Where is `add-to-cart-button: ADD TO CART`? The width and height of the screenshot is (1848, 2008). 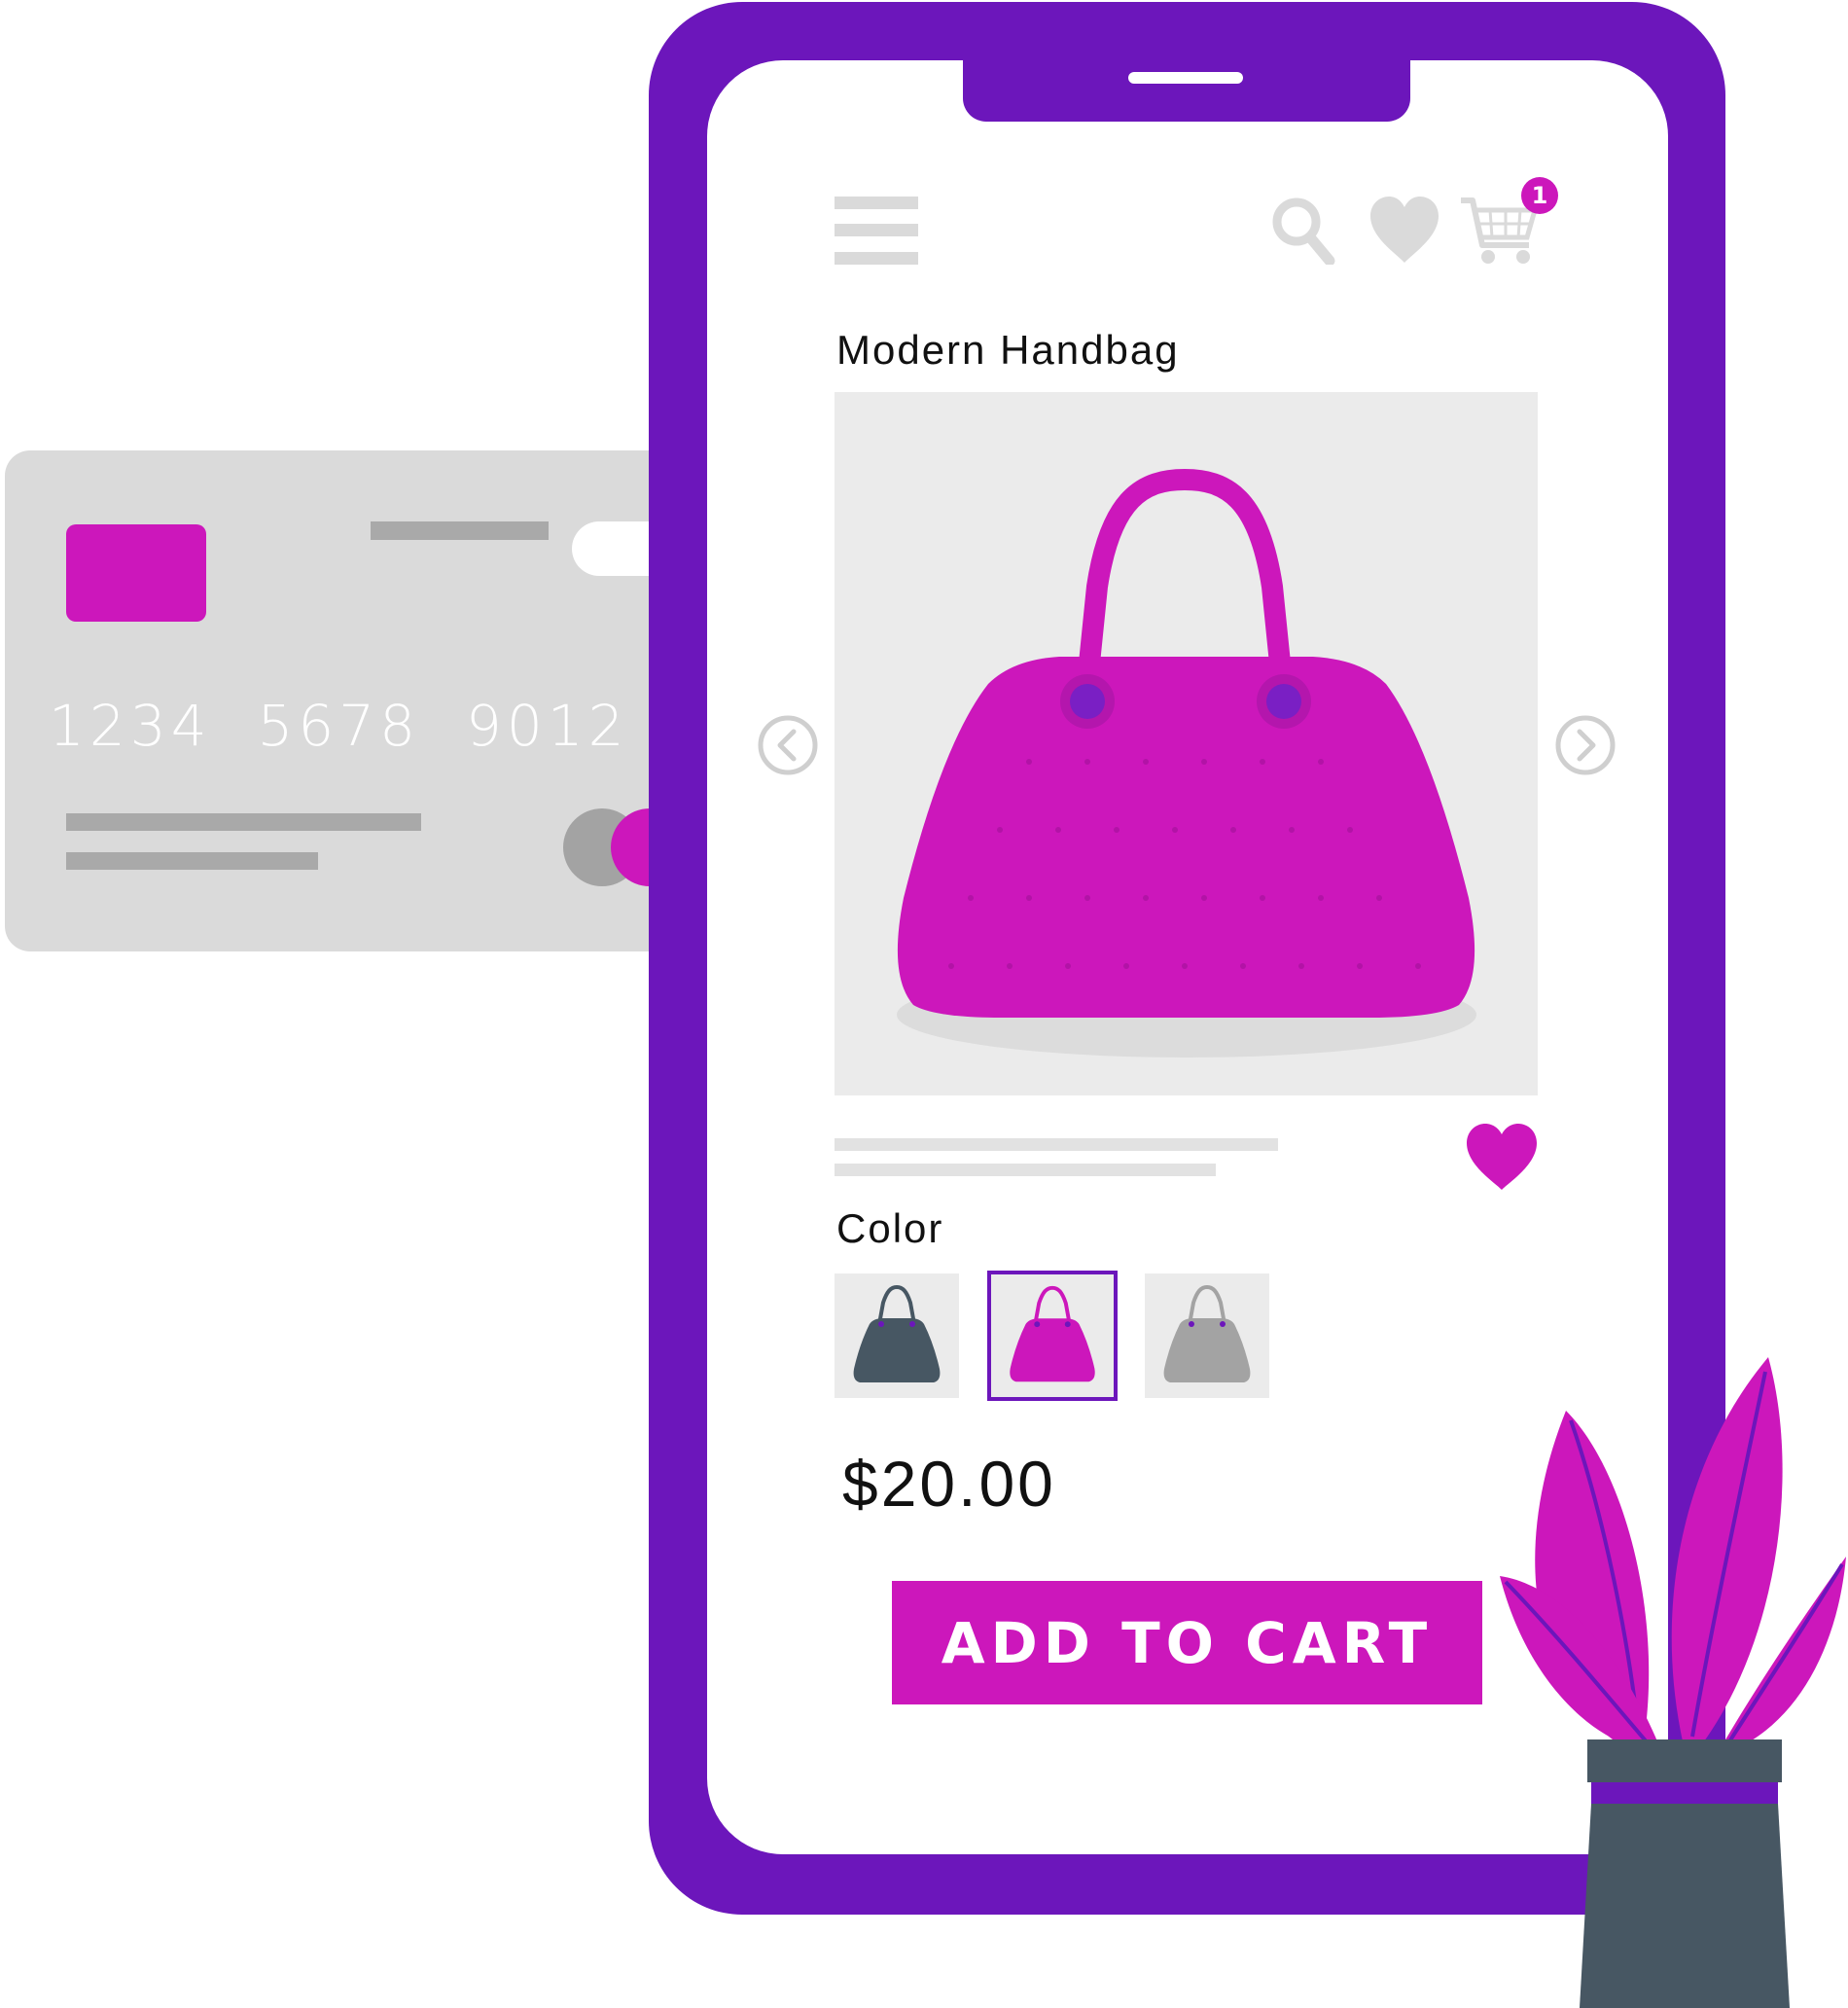
add-to-cart-button: ADD TO CART is located at coordinates (1187, 1642).